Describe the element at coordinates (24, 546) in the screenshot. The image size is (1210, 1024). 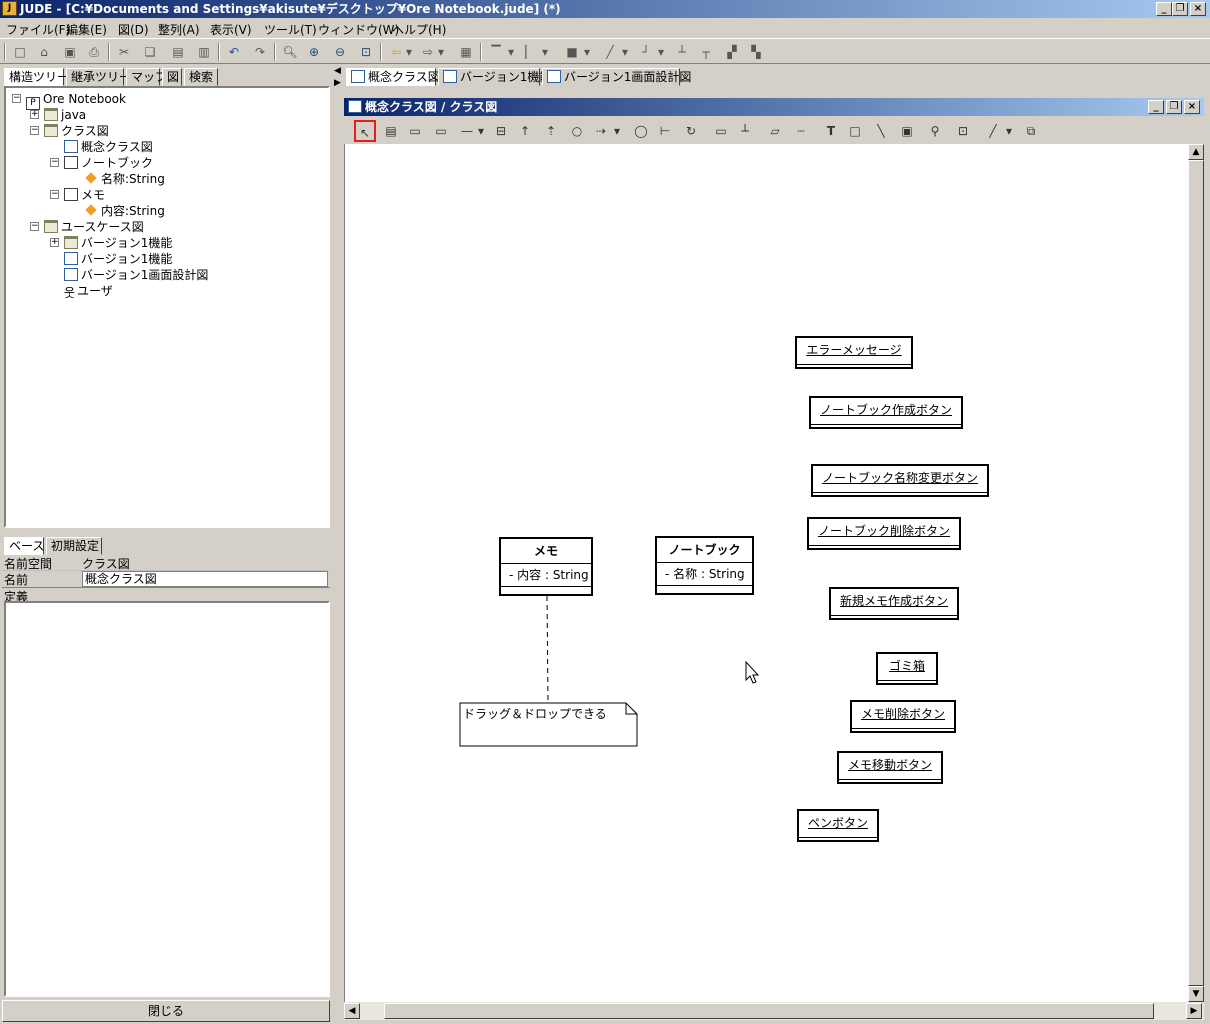
I see `tab-base: ベース` at that location.